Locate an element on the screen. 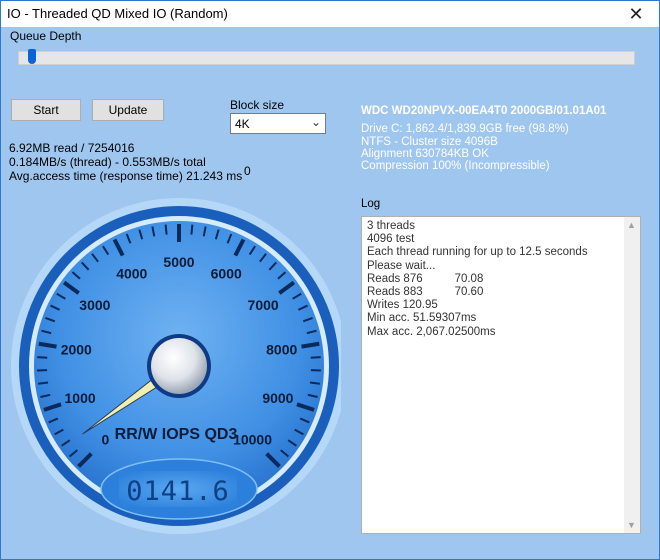 This screenshot has height=560, width=660. gauge-scale-label: 1000 is located at coordinates (80, 398).